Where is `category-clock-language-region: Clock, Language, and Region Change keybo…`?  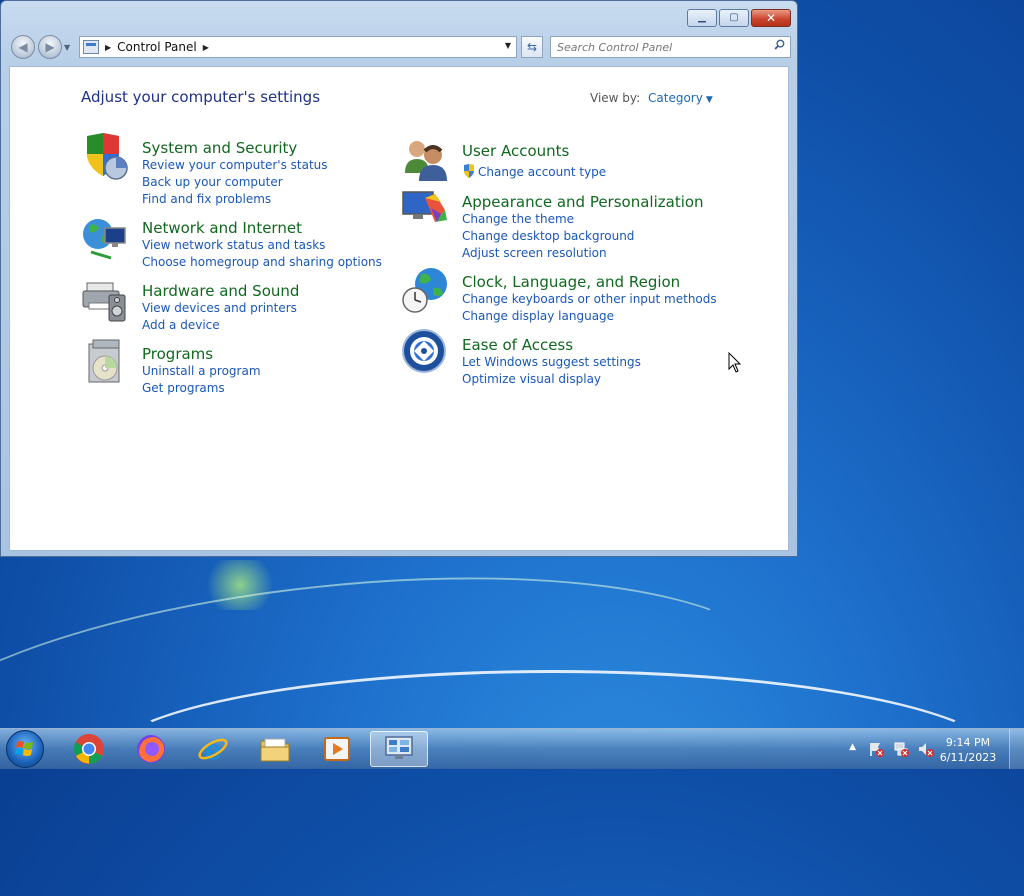
category-clock-language-region: Clock, Language, and Region Change keybo… is located at coordinates (559, 296).